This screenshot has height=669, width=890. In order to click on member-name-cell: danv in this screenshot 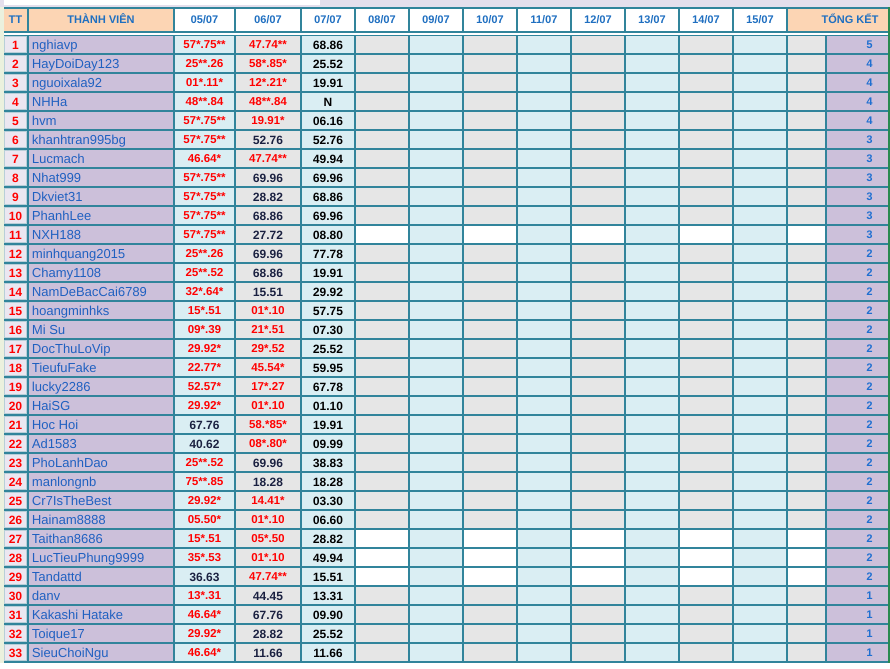, I will do `click(100, 595)`.